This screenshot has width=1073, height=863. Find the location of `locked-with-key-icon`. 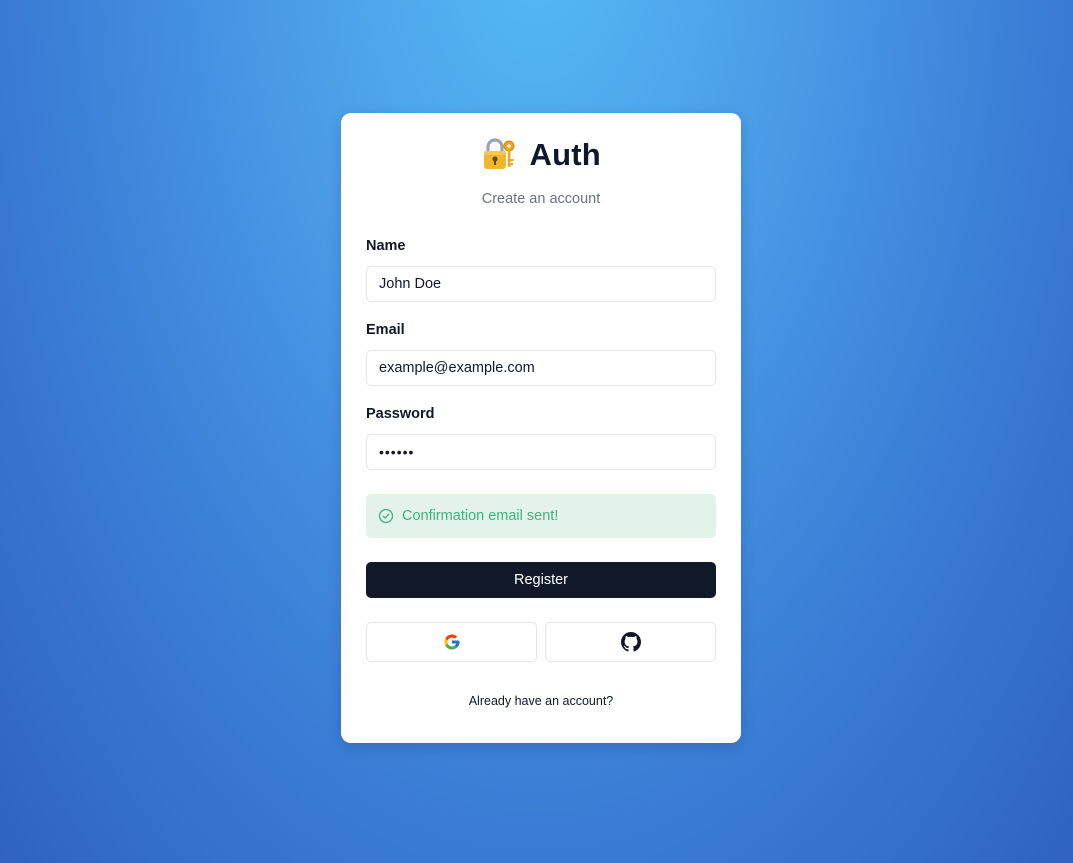

locked-with-key-icon is located at coordinates (499, 153).